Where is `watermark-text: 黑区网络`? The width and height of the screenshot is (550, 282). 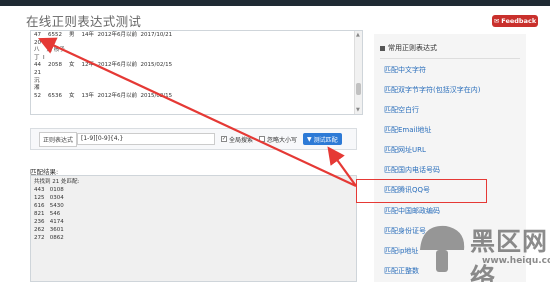 watermark-text: 黑区网络 is located at coordinates (509, 254).